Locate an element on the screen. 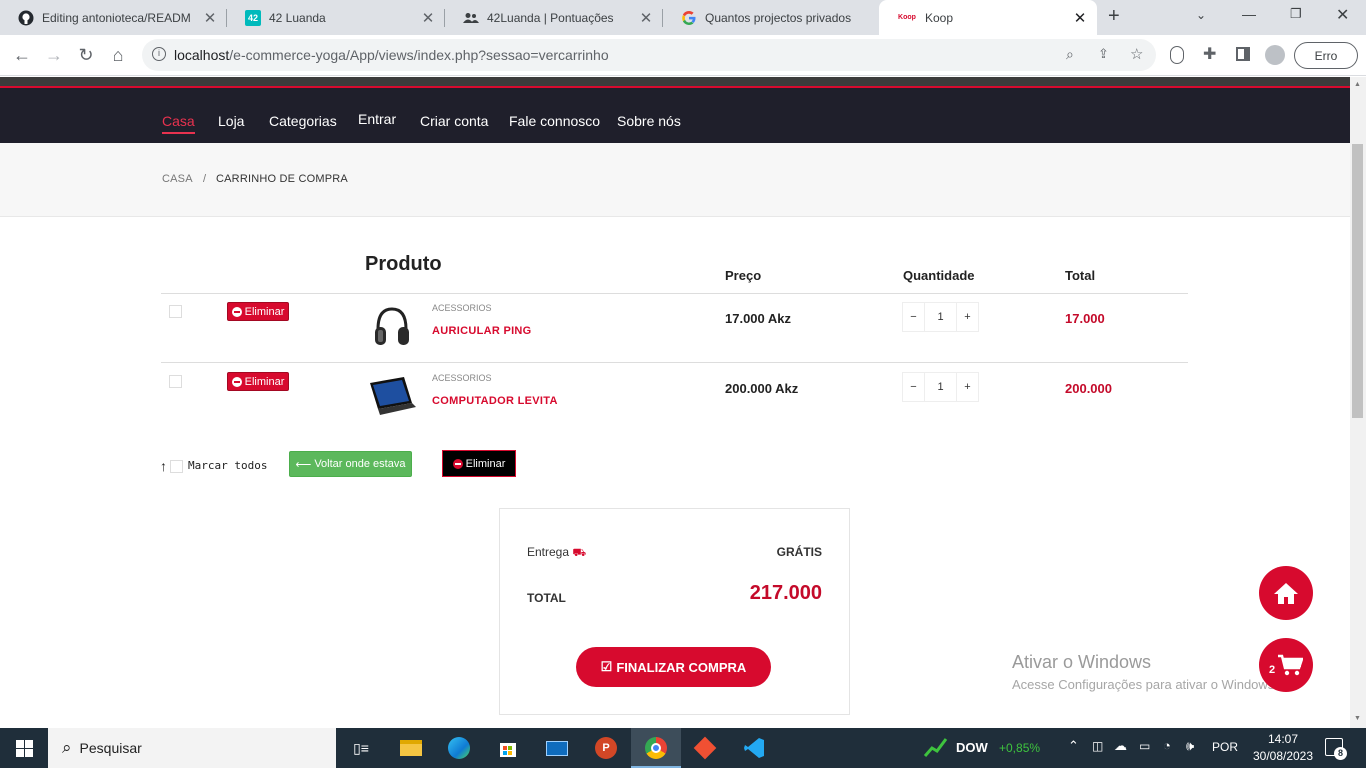  cloud-icon: ☁ is located at coordinates (1120, 746).